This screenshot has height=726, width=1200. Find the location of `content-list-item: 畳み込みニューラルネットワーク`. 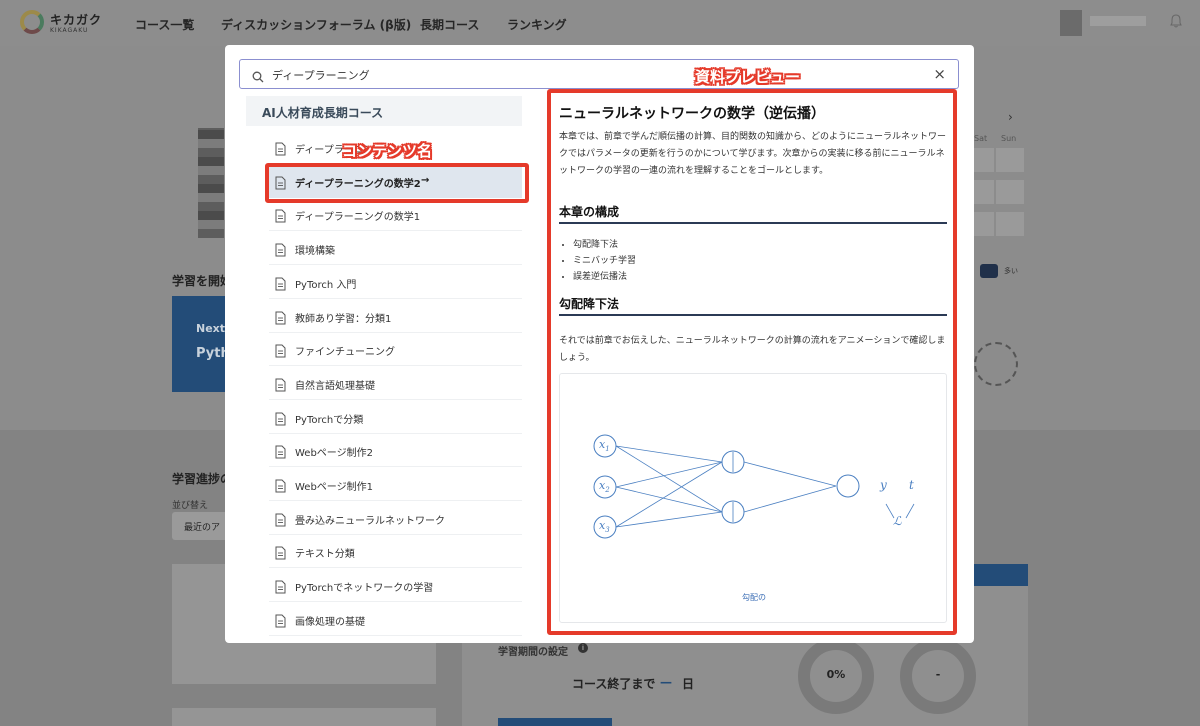

content-list-item: 畳み込みニューラルネットワーク is located at coordinates (395, 518).